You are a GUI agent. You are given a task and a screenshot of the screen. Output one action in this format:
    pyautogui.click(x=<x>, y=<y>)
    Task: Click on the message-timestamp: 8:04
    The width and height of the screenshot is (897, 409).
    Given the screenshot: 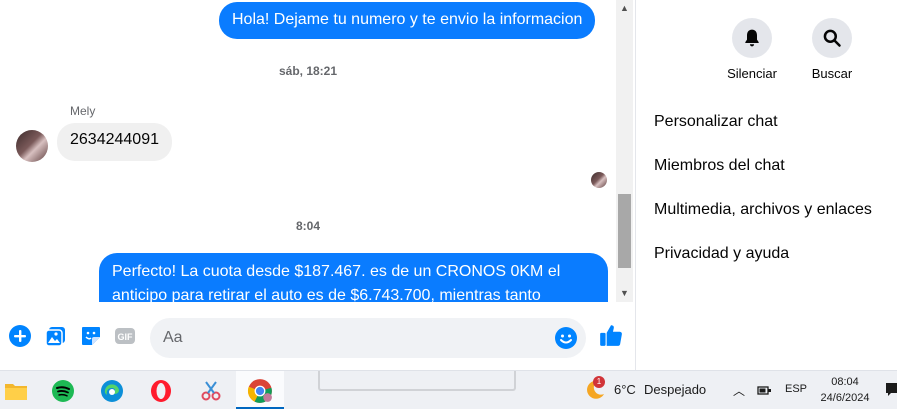 What is the action you would take?
    pyautogui.click(x=308, y=226)
    